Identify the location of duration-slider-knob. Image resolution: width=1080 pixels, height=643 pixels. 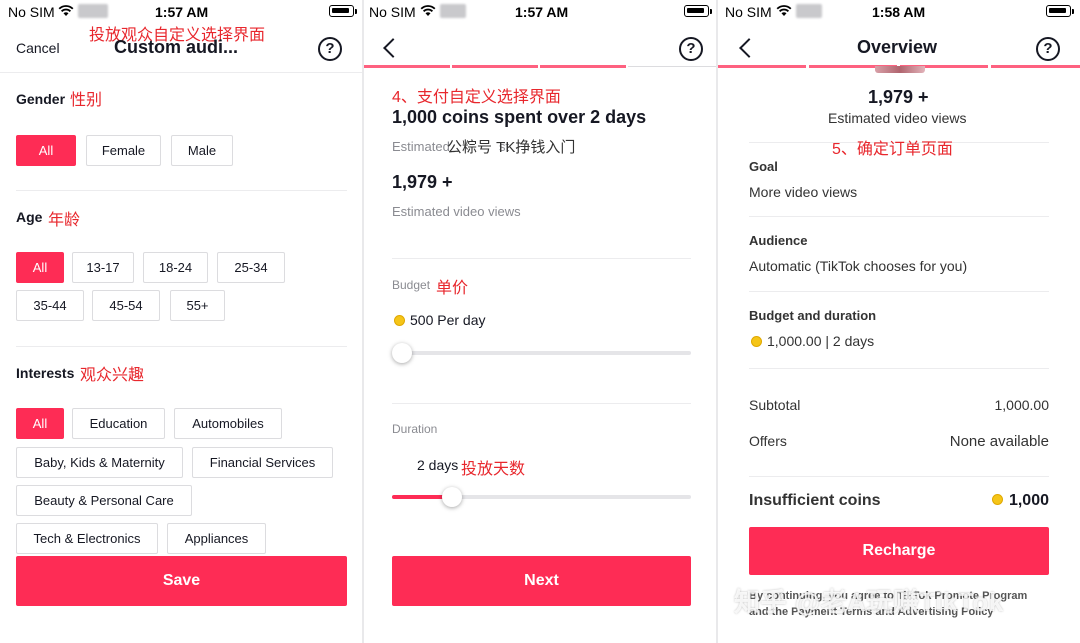
(452, 497).